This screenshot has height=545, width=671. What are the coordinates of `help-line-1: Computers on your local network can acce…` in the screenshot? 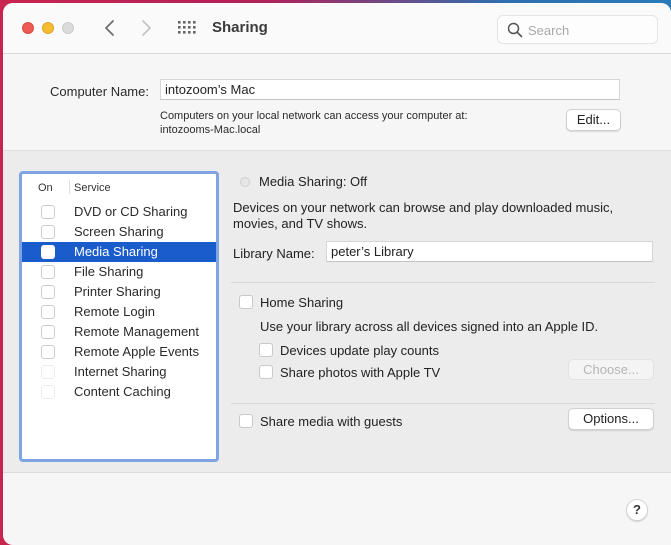 It's located at (314, 116).